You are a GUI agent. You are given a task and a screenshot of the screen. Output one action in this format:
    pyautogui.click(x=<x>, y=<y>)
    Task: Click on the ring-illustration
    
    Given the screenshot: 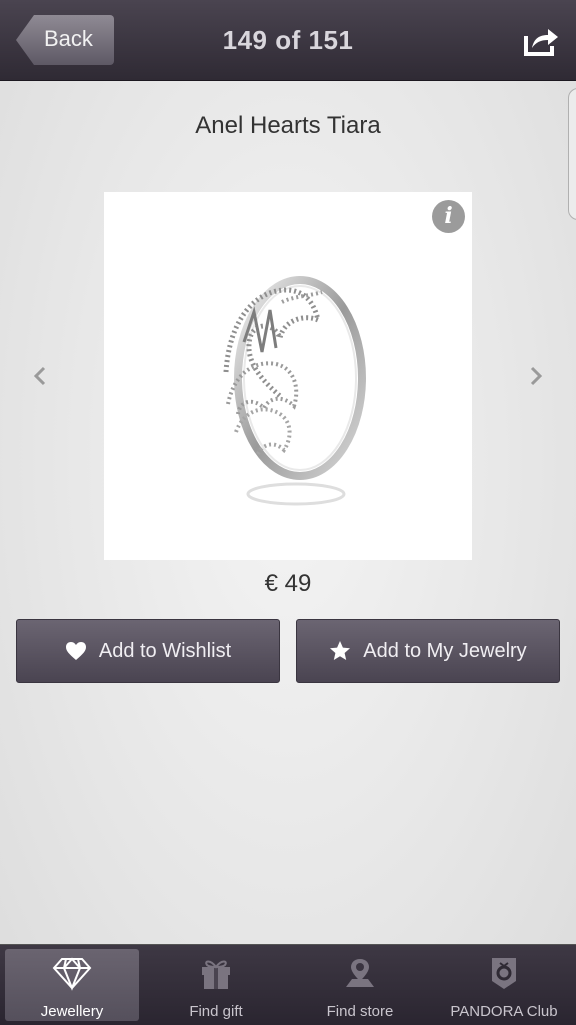 What is the action you would take?
    pyautogui.click(x=294, y=391)
    